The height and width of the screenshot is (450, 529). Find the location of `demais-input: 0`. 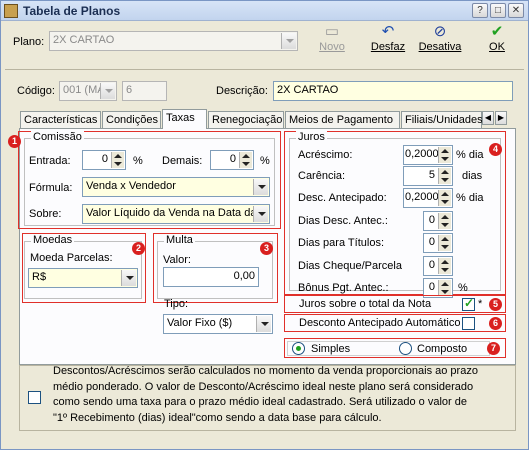

demais-input: 0 is located at coordinates (232, 160).